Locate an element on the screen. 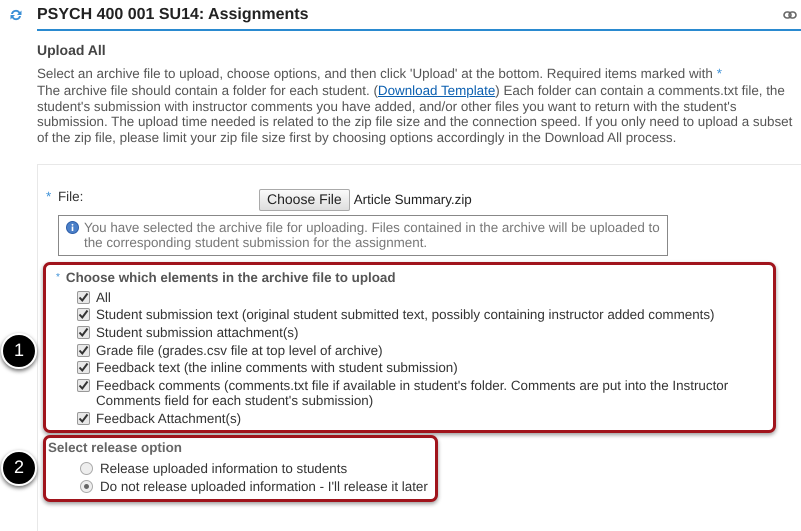 The width and height of the screenshot is (801, 531). group-heading: Choose which elements in the archive file to upload is located at coordinates (231, 278).